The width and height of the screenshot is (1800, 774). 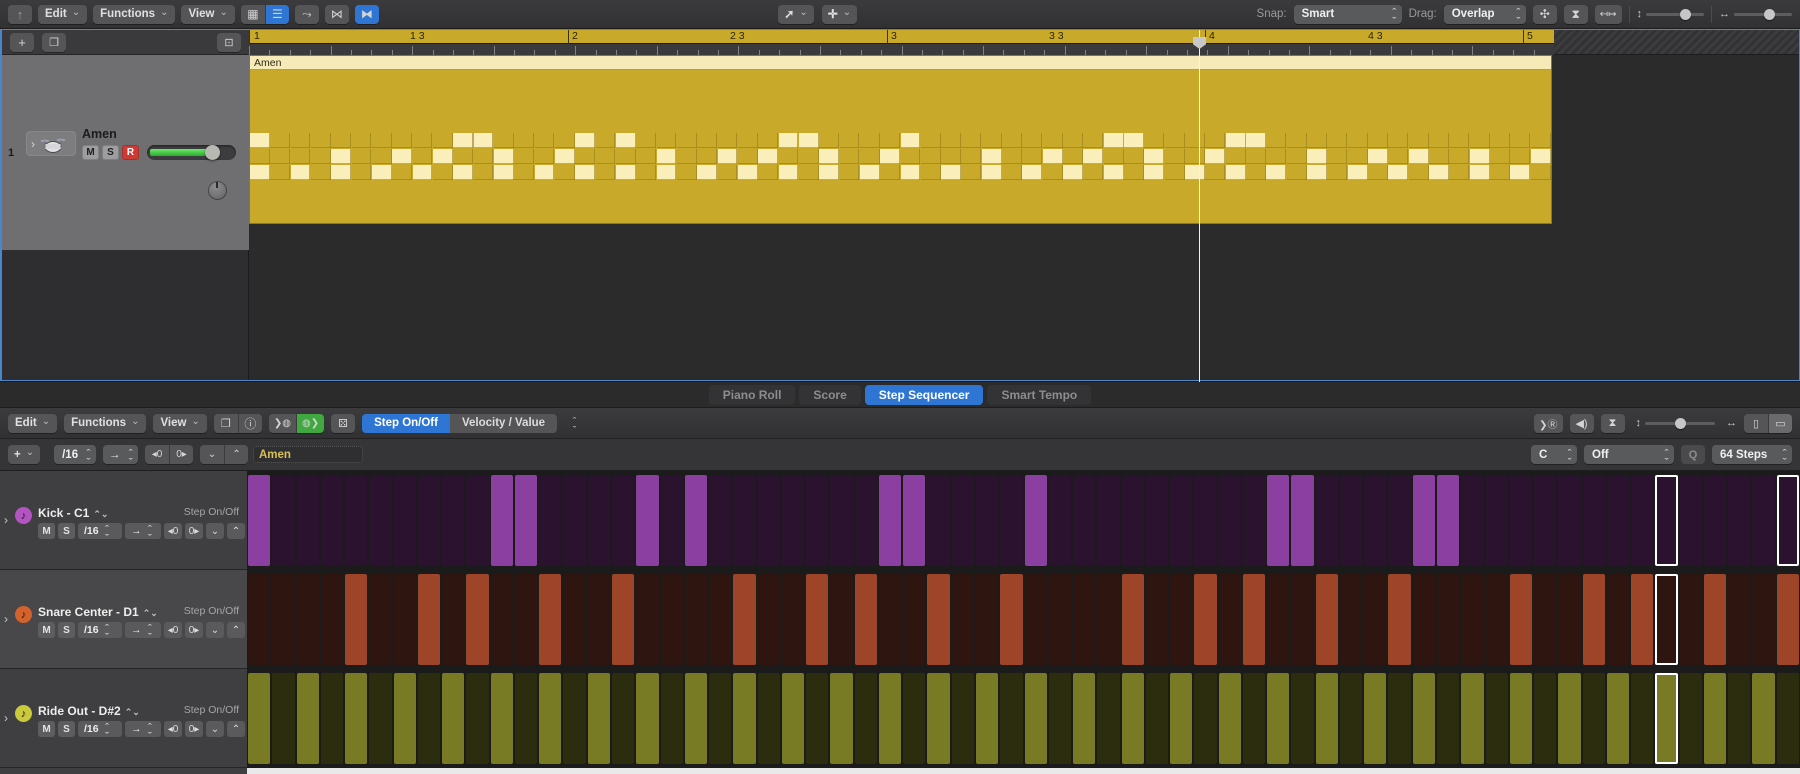 I want to click on fit-selection-icon: ↤↦, so click(x=1608, y=14).